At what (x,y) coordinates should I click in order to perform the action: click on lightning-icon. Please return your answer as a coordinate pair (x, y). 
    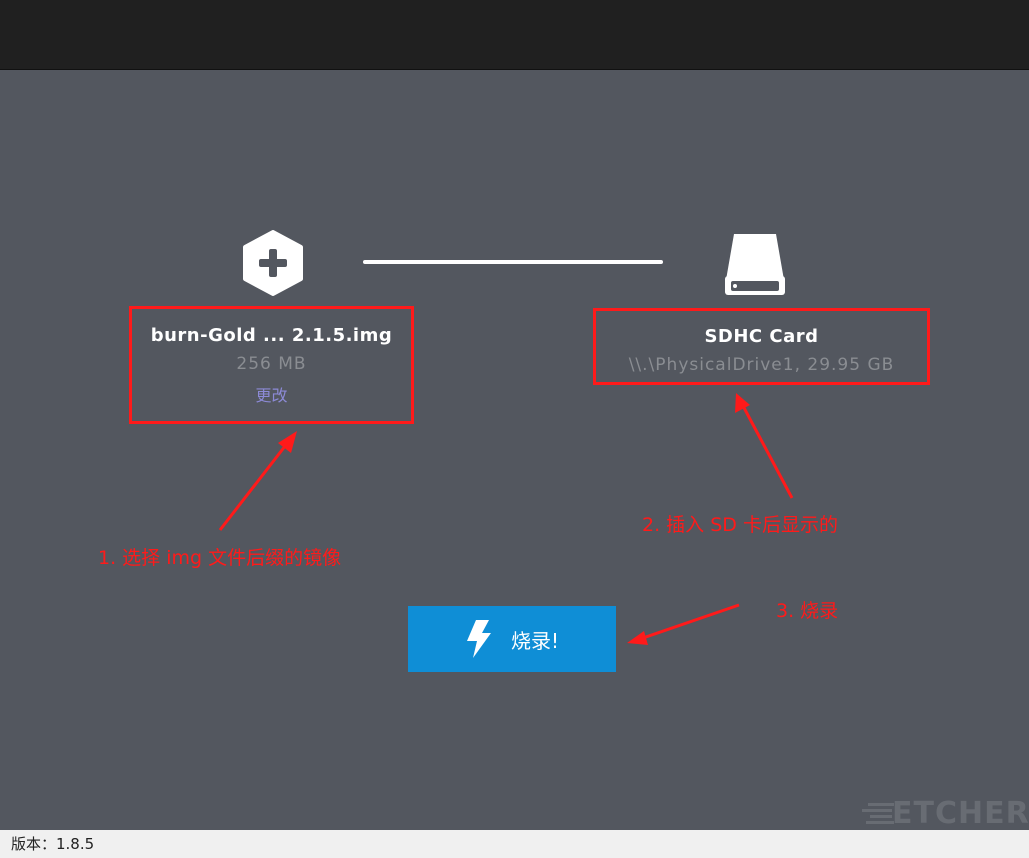
    Looking at the image, I should click on (478, 639).